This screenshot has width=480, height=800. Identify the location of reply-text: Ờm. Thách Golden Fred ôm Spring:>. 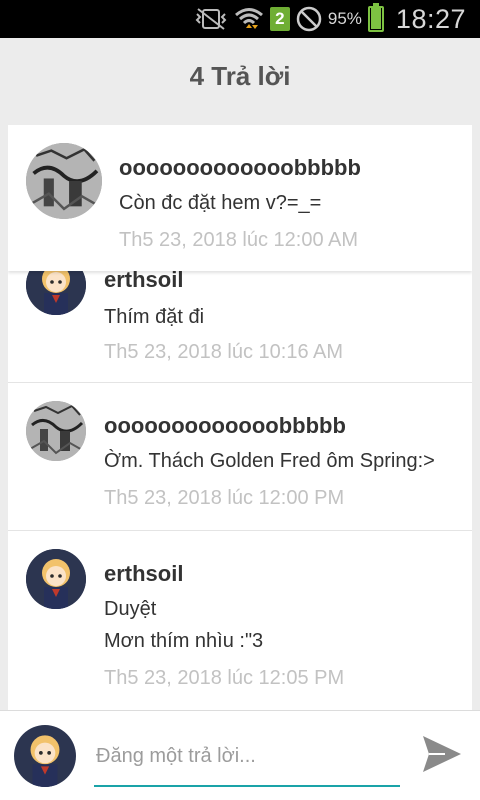
(269, 461).